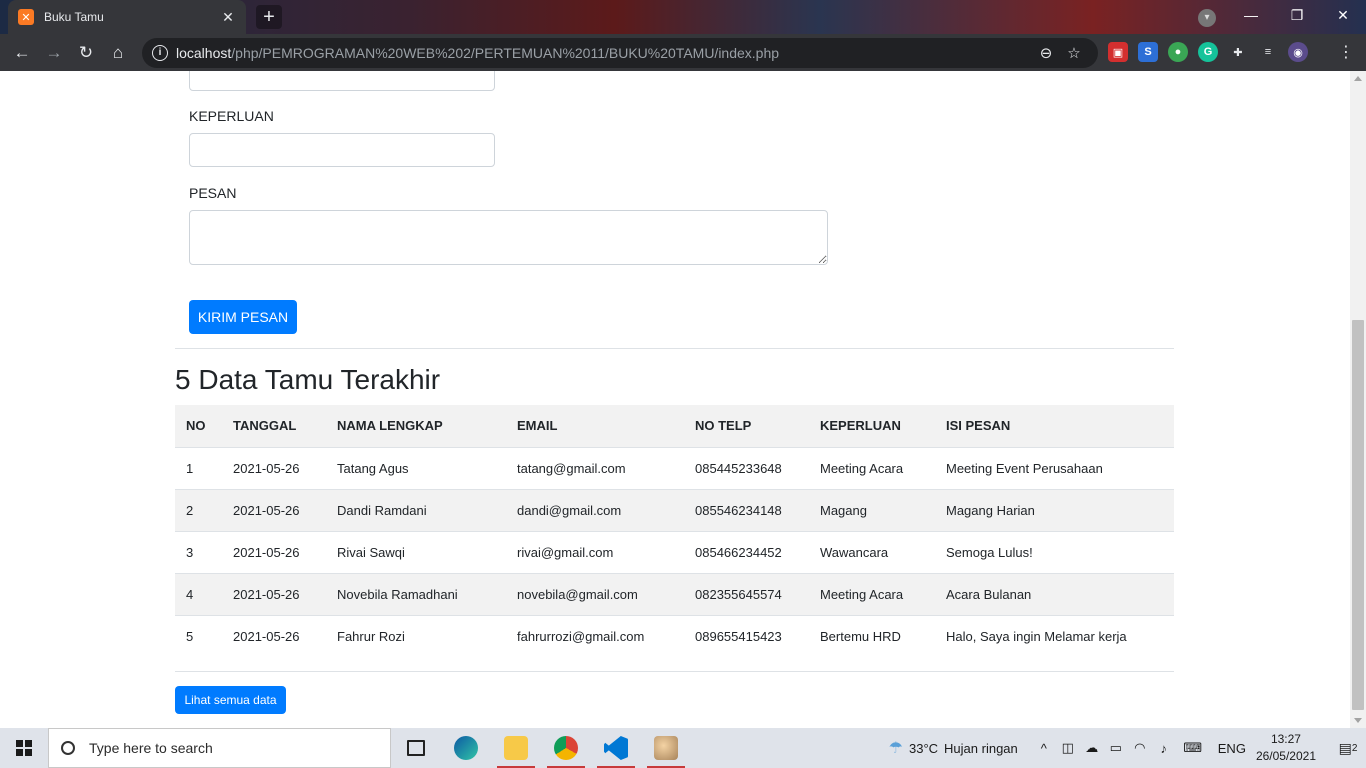 This screenshot has width=1366, height=768. I want to click on cell-keperluan: Wawancara, so click(872, 551).